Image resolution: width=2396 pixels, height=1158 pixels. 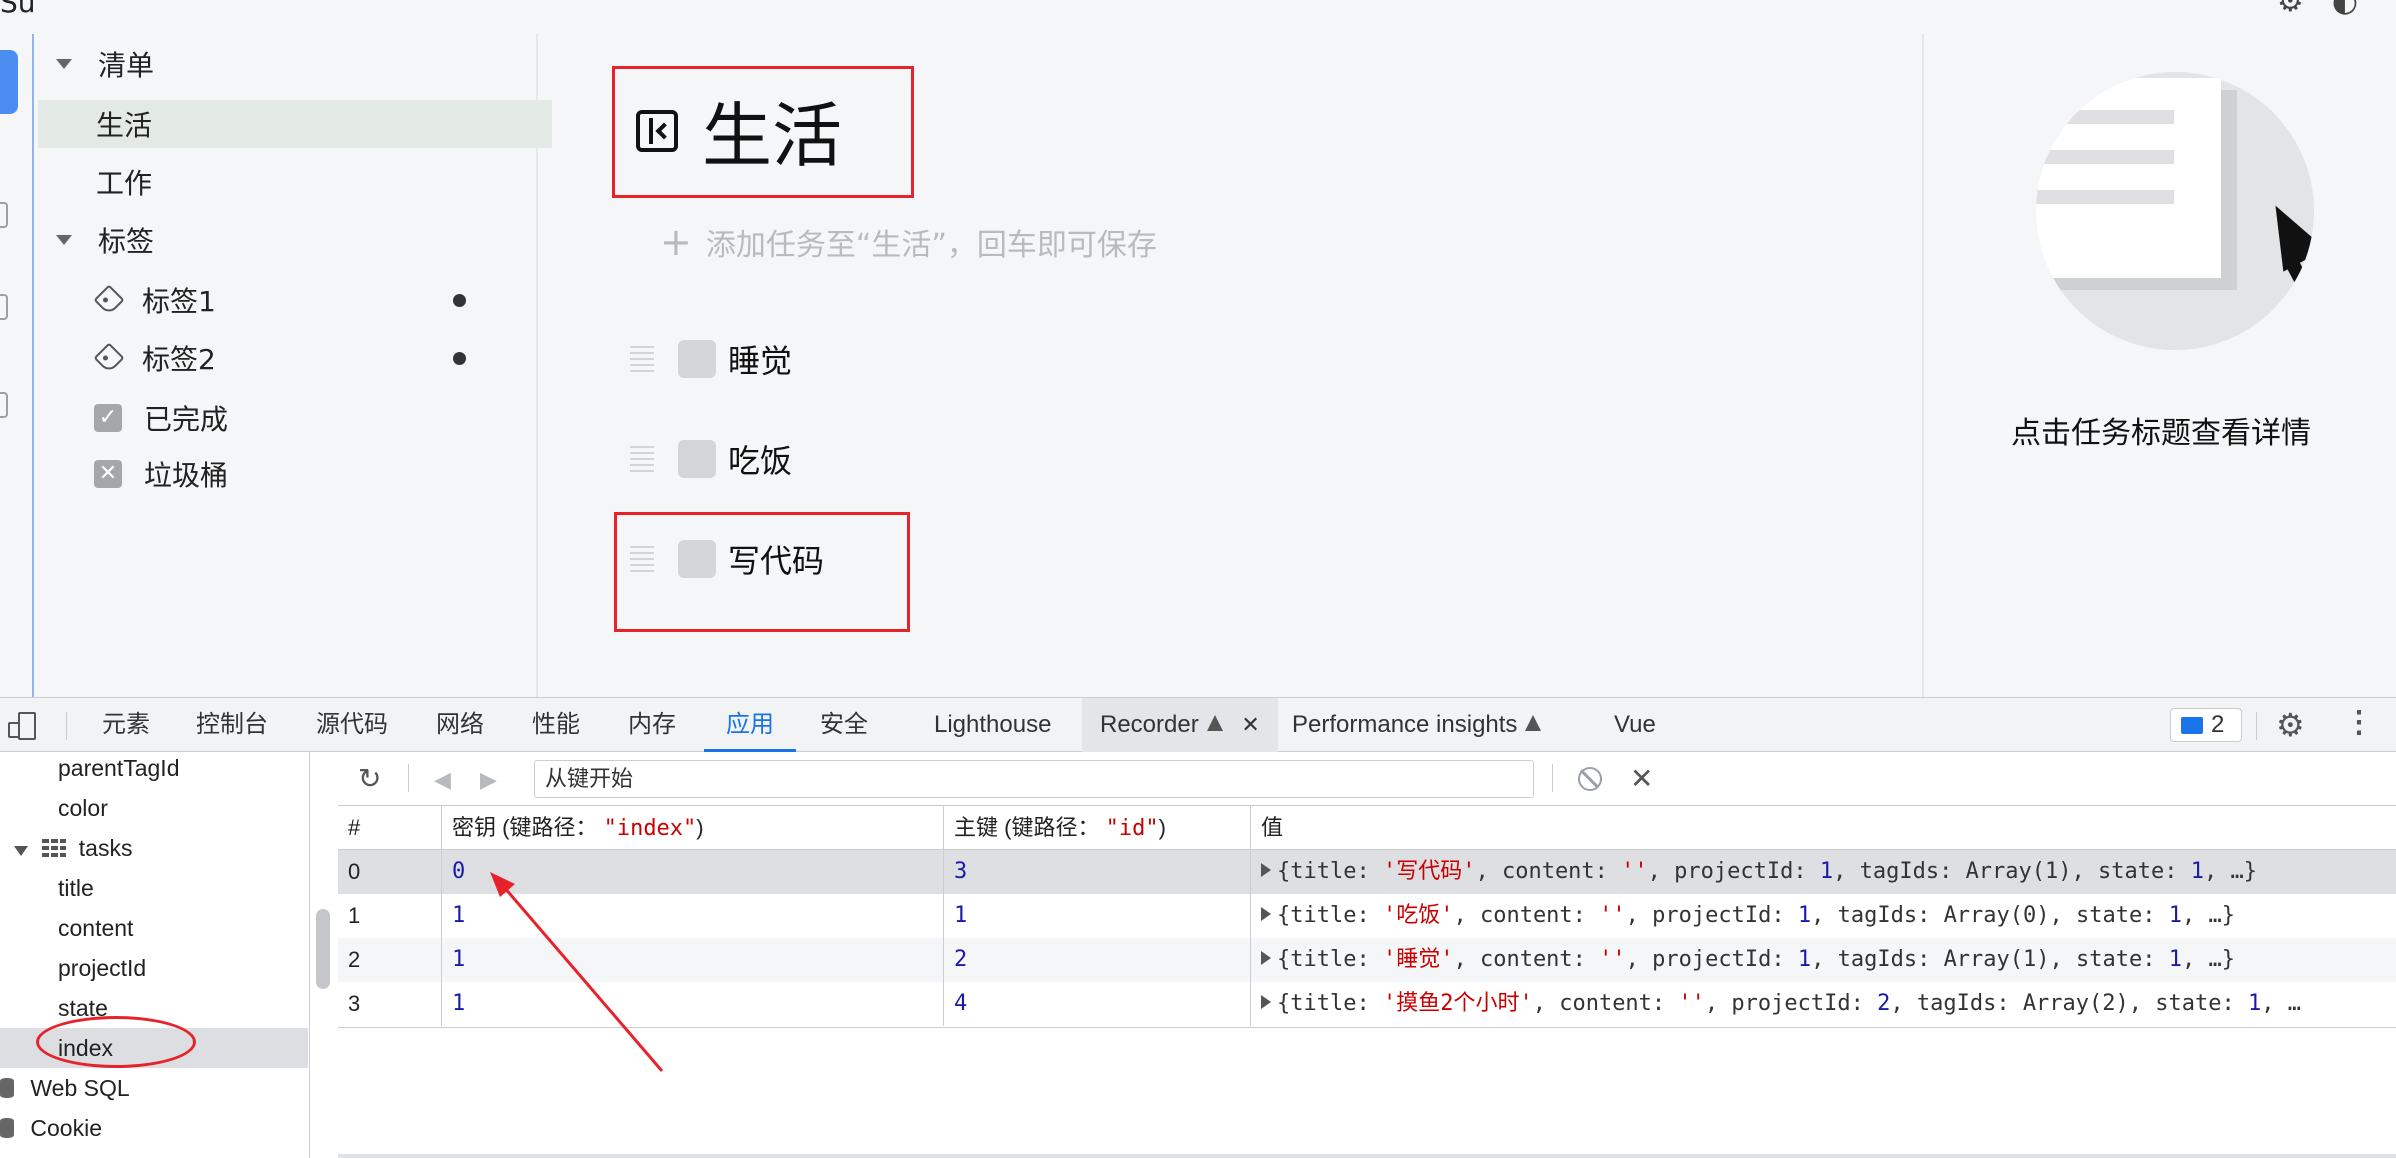 What do you see at coordinates (1180, 725) in the screenshot?
I see `tab-recorder: Recorder ✕` at bounding box center [1180, 725].